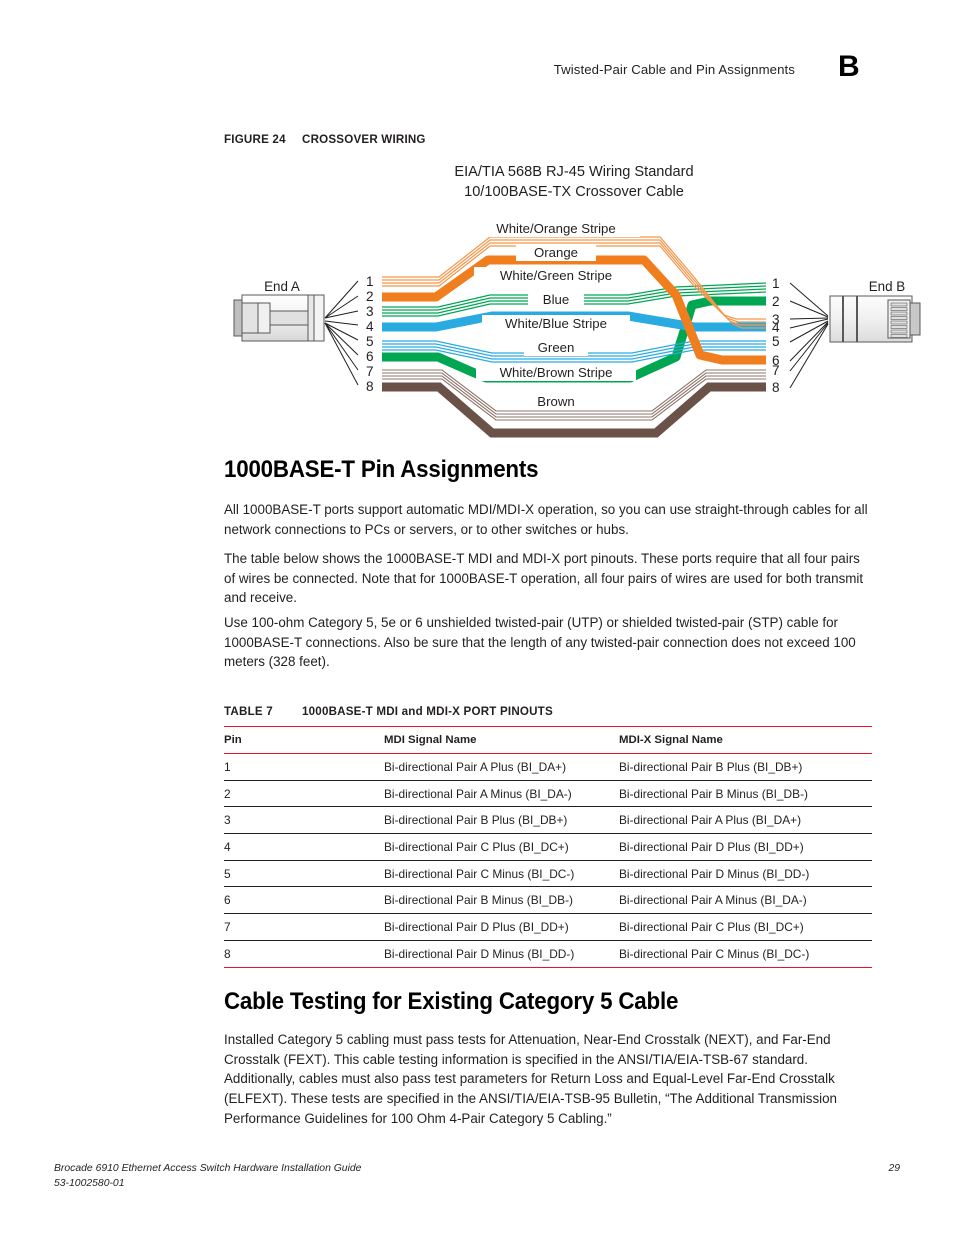 Image resolution: width=954 pixels, height=1235 pixels. I want to click on pin-number-a-3: 3, so click(370, 311).